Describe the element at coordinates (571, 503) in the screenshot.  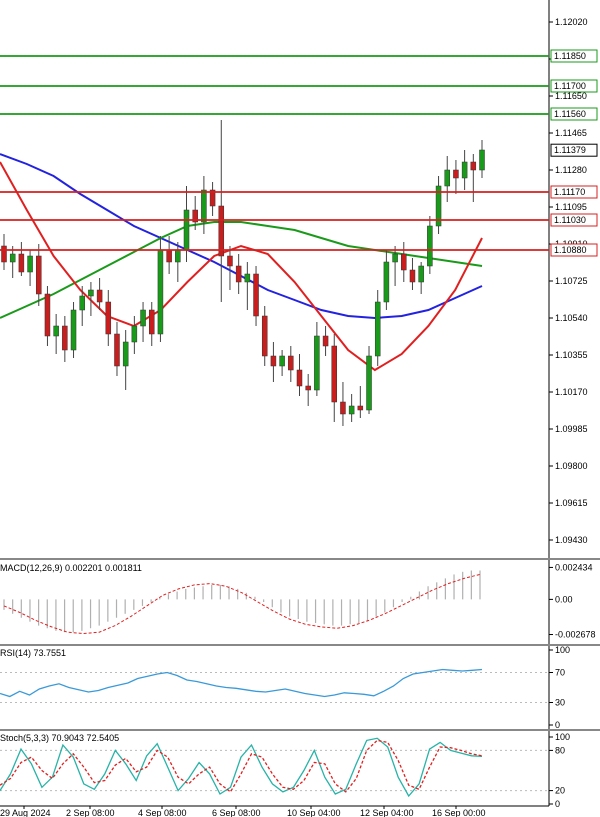
I see `price-tick-label: 1.09615` at that location.